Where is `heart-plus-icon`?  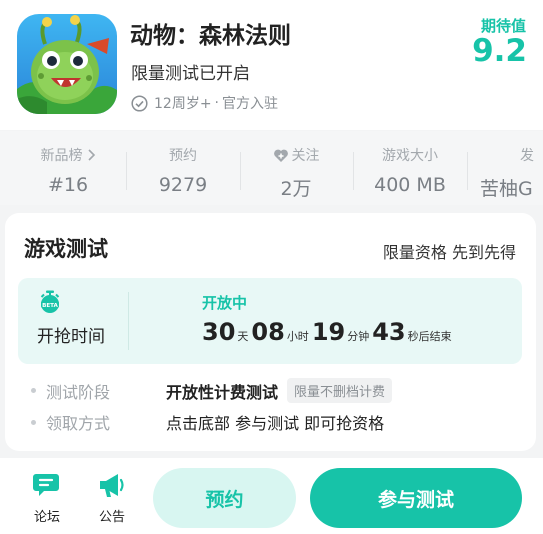
heart-plus-icon is located at coordinates (280, 155).